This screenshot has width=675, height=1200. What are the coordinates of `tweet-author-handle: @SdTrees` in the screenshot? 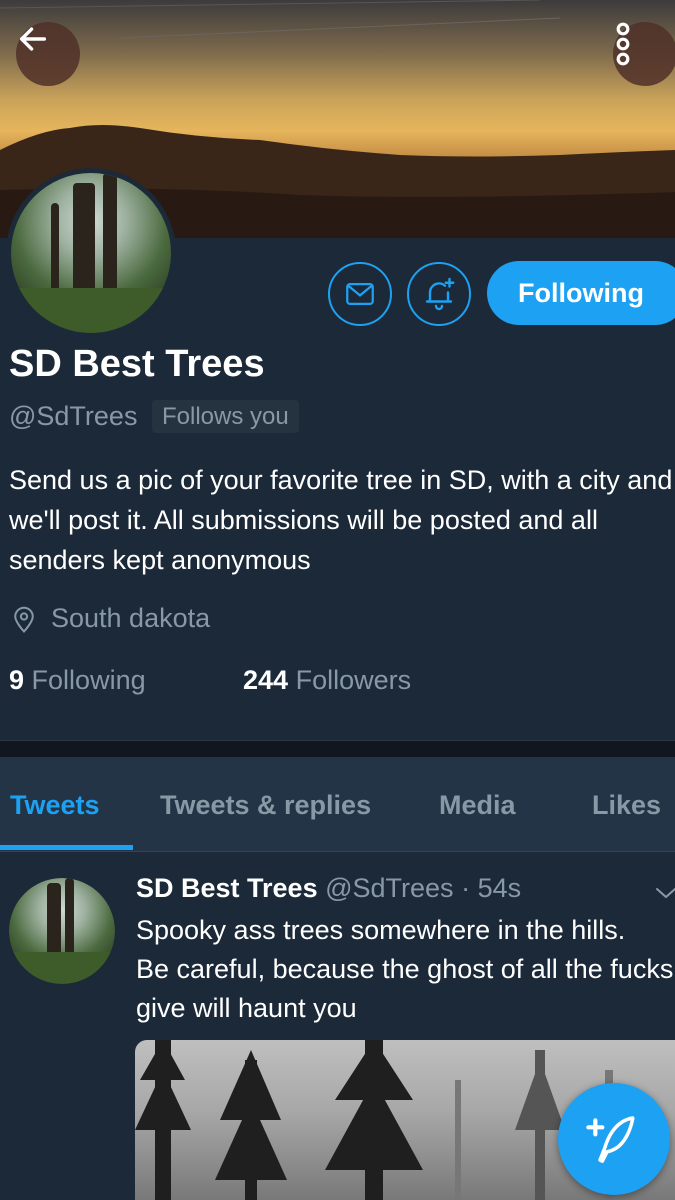 It's located at (389, 888).